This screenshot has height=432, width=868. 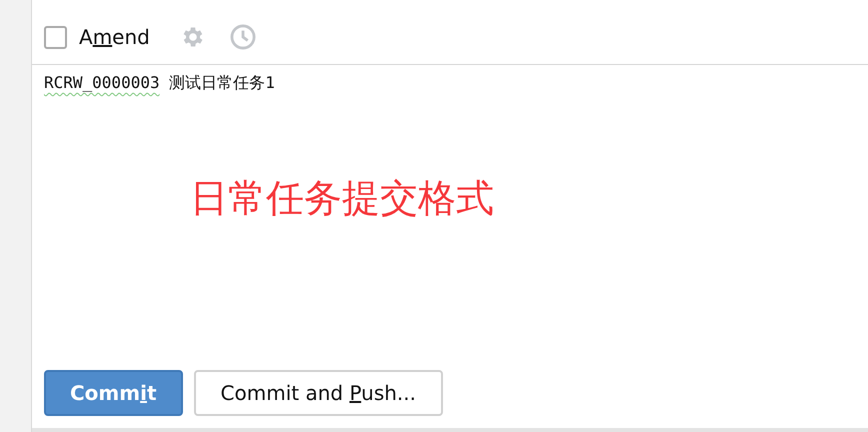 What do you see at coordinates (450, 84) in the screenshot?
I see `commit-message-field: RCRW_0000003 测试日常任务1` at bounding box center [450, 84].